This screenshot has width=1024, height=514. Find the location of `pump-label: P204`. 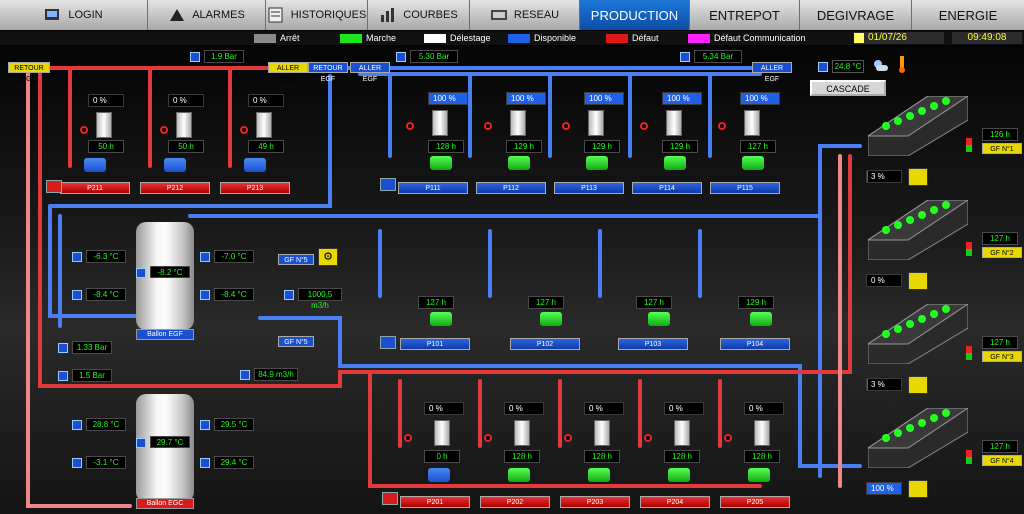

pump-label: P204 is located at coordinates (675, 502).